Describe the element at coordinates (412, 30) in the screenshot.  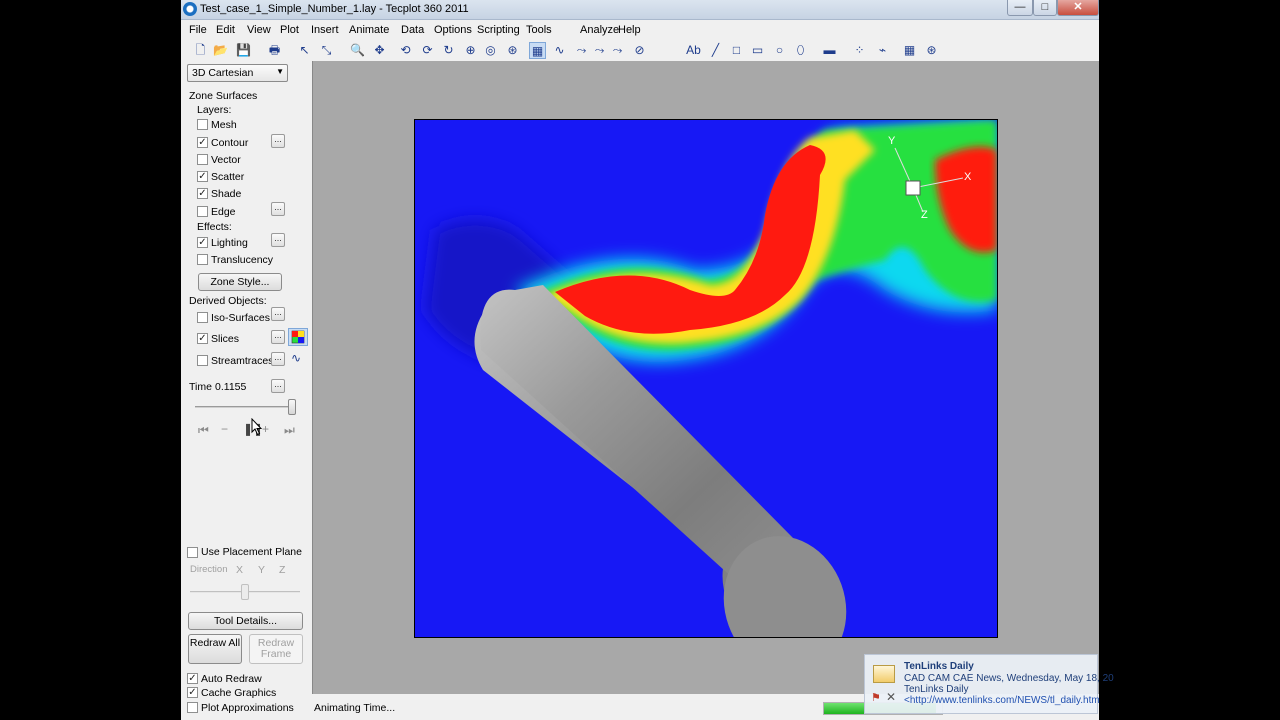
I see `menu-data: Data` at that location.